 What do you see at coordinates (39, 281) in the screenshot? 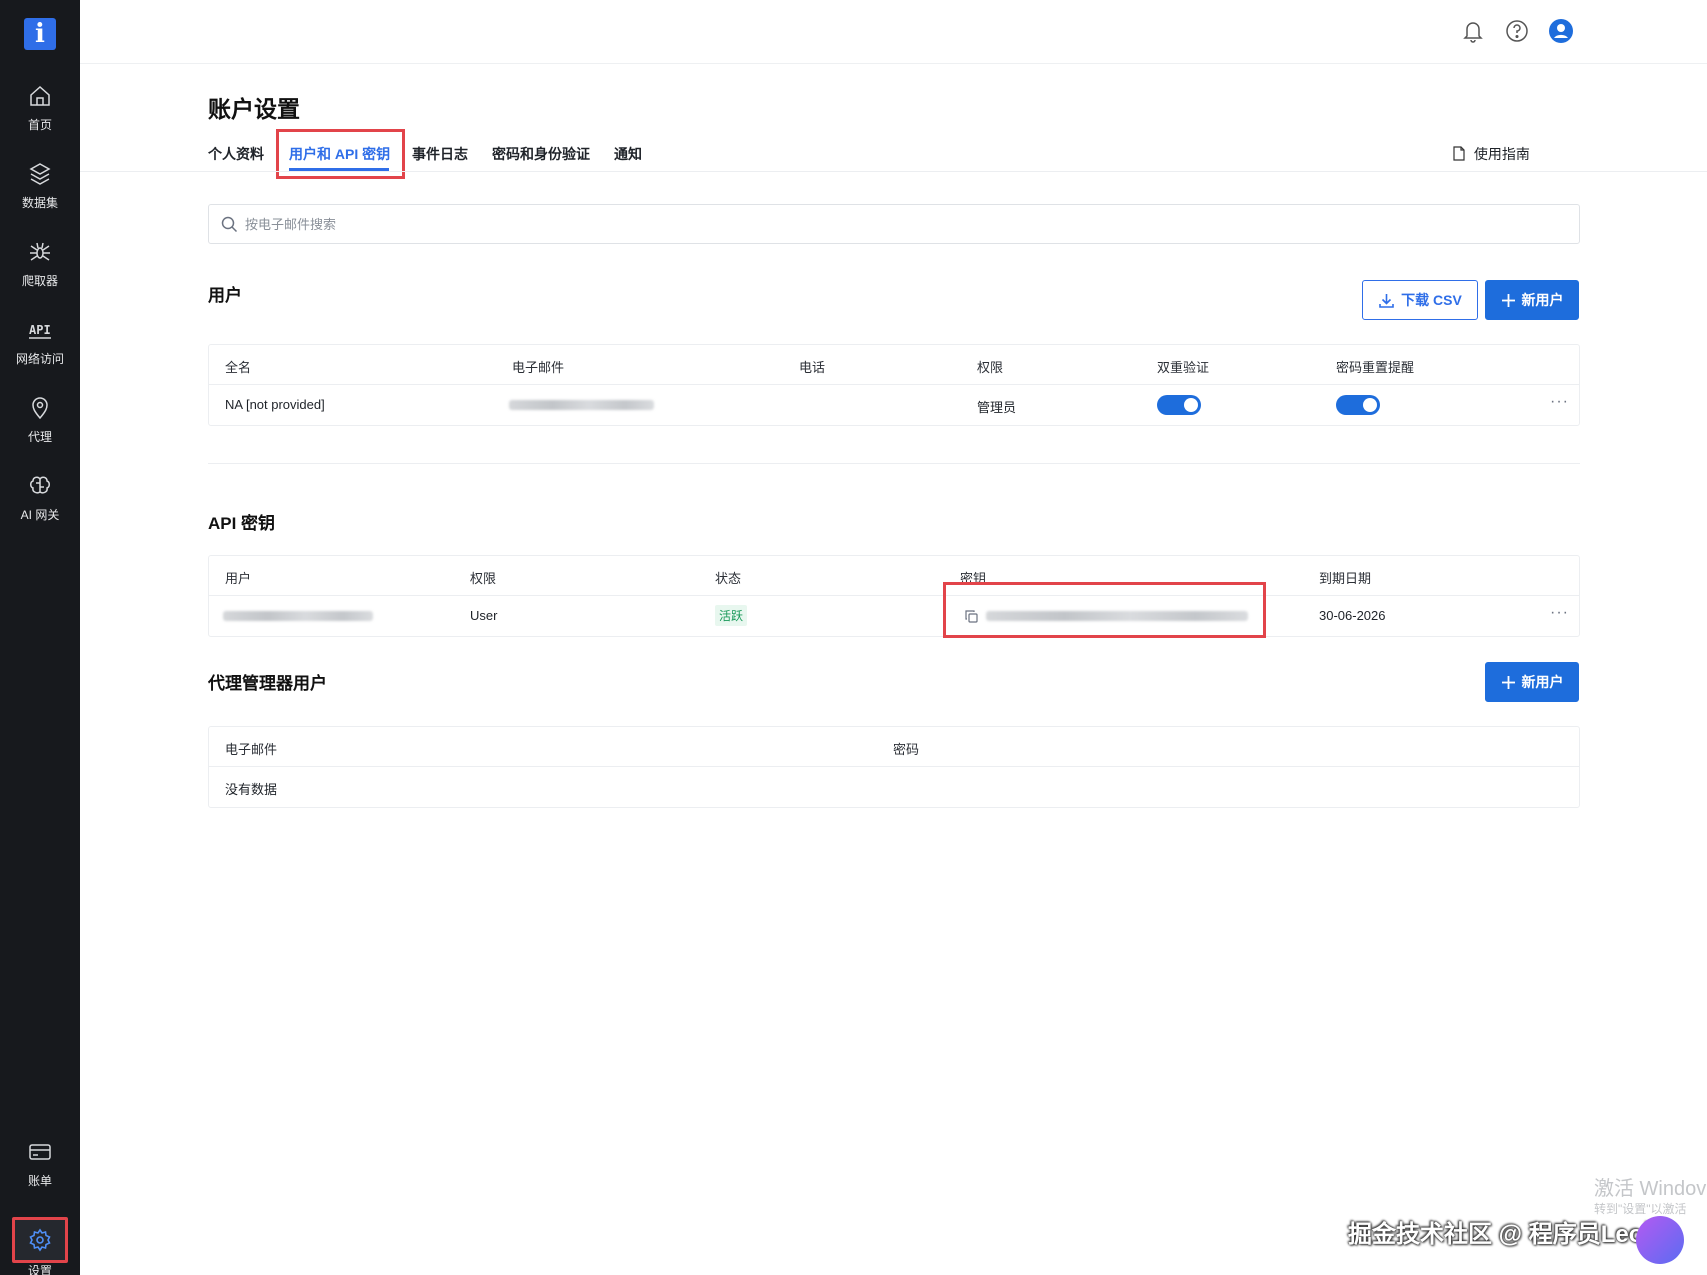
I see `sidebar-item-label: 爬取器` at bounding box center [39, 281].